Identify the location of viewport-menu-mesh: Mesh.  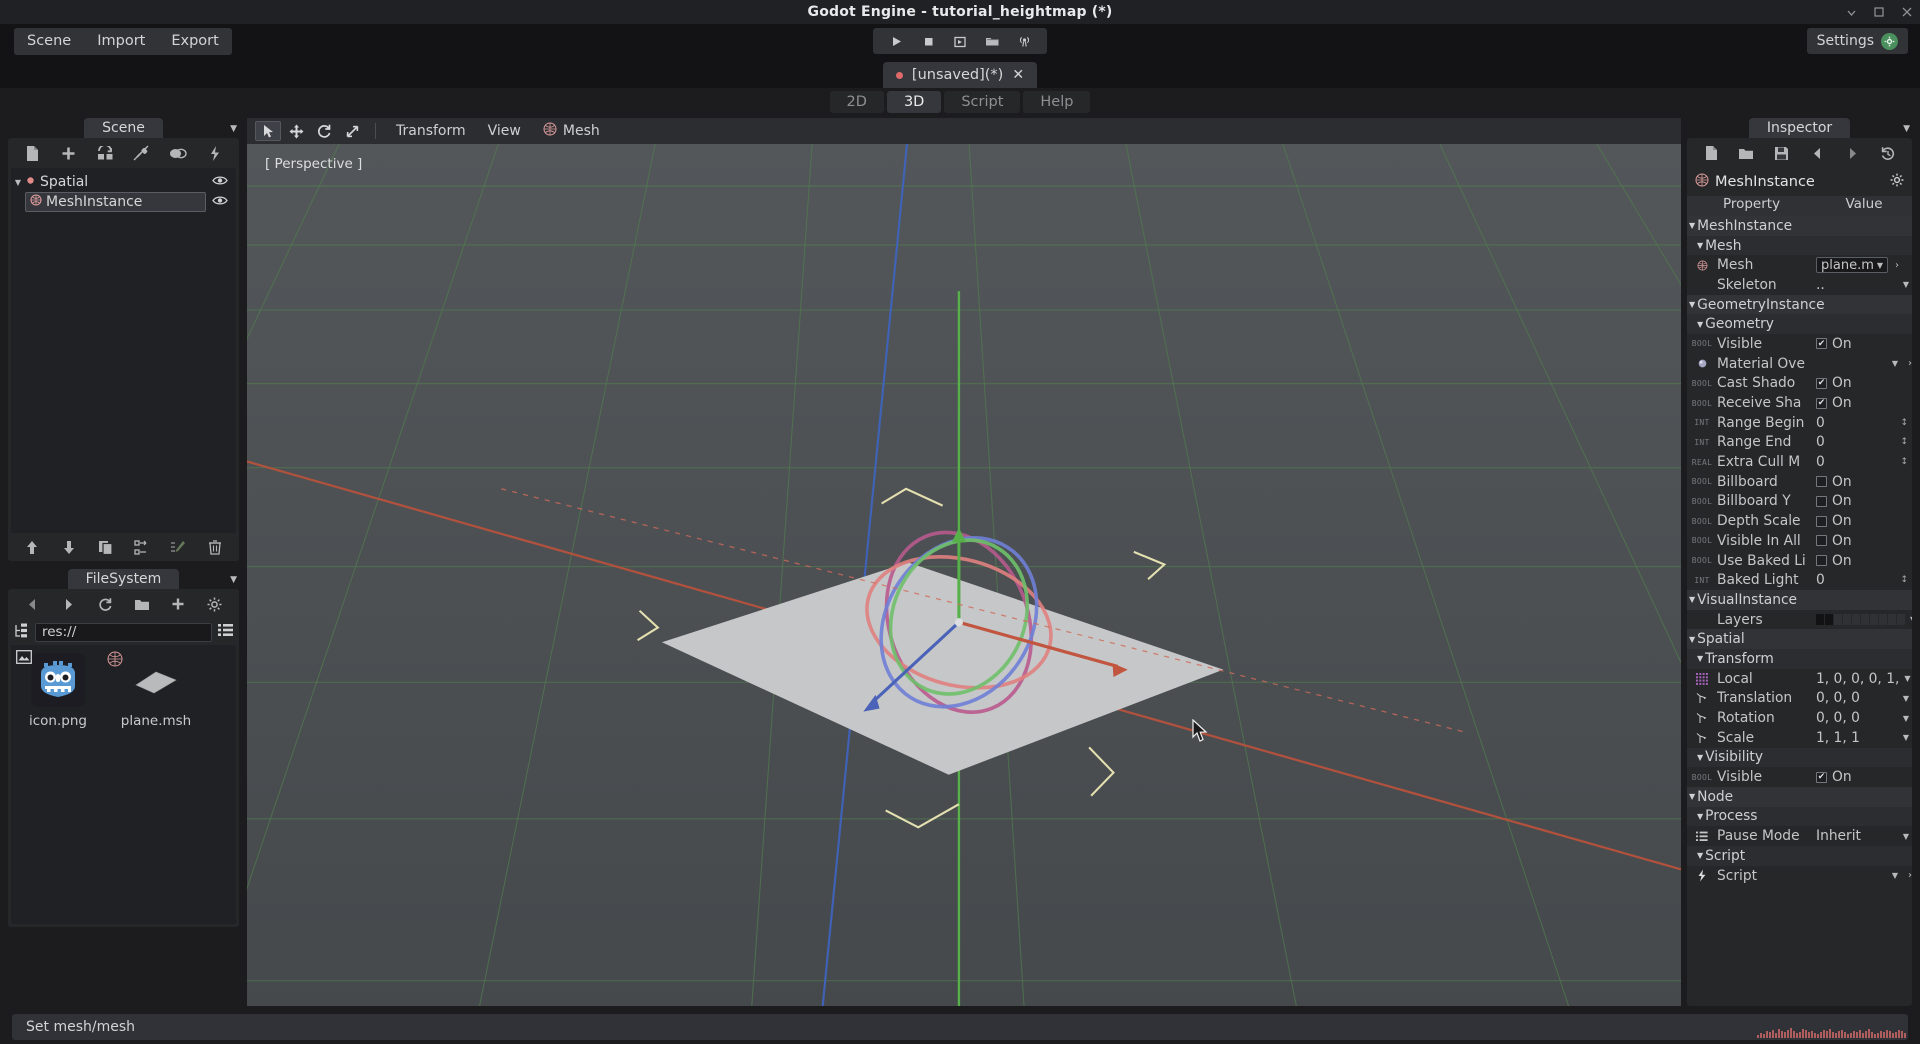
(571, 131).